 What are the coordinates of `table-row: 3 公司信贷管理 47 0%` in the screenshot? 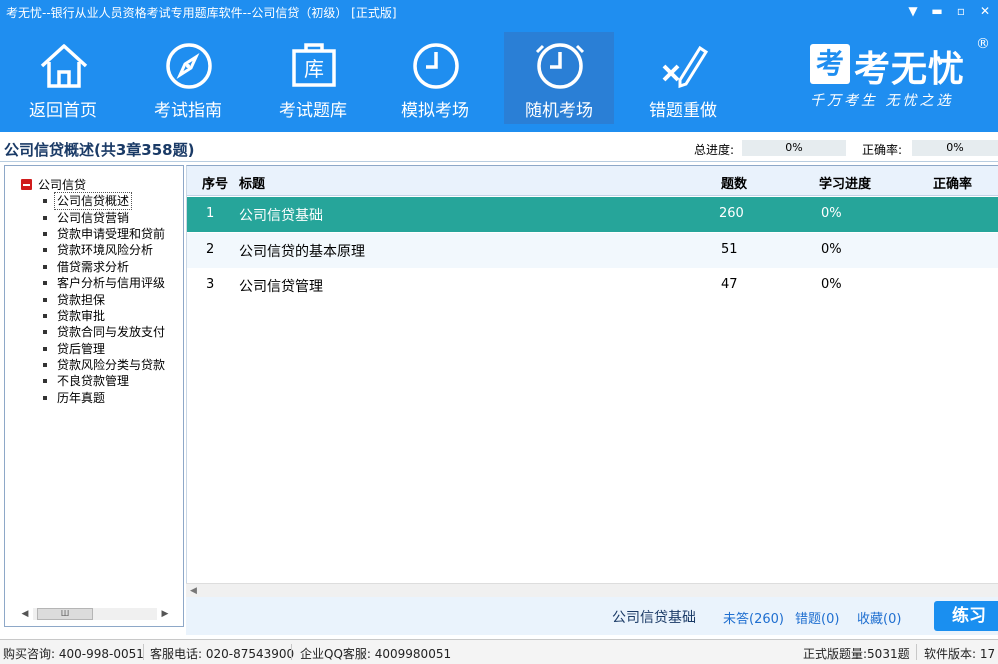 It's located at (592, 285).